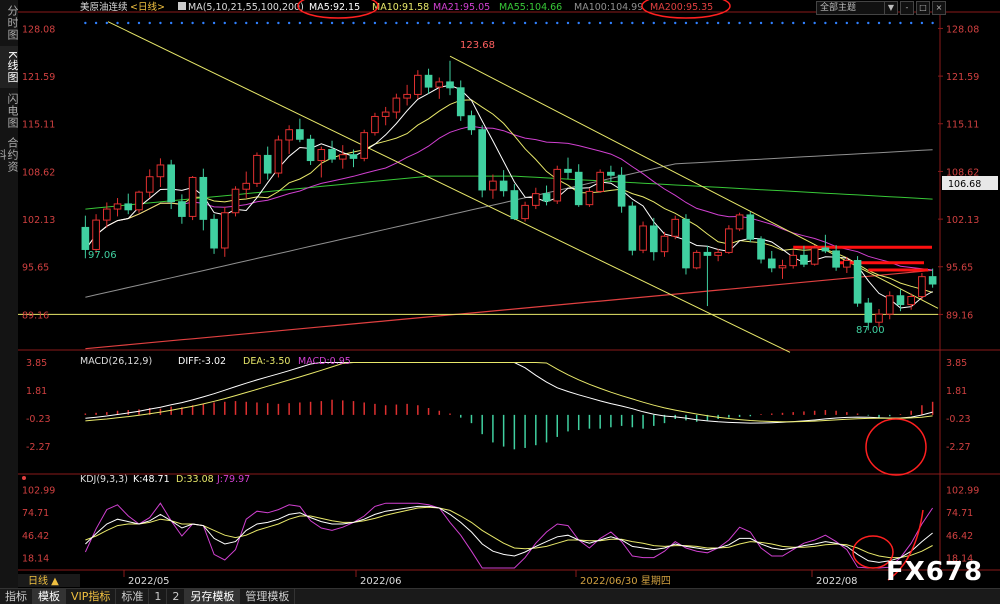  Describe the element at coordinates (133, 596) in the screenshot. I see `bottom-tab: 标准` at that location.